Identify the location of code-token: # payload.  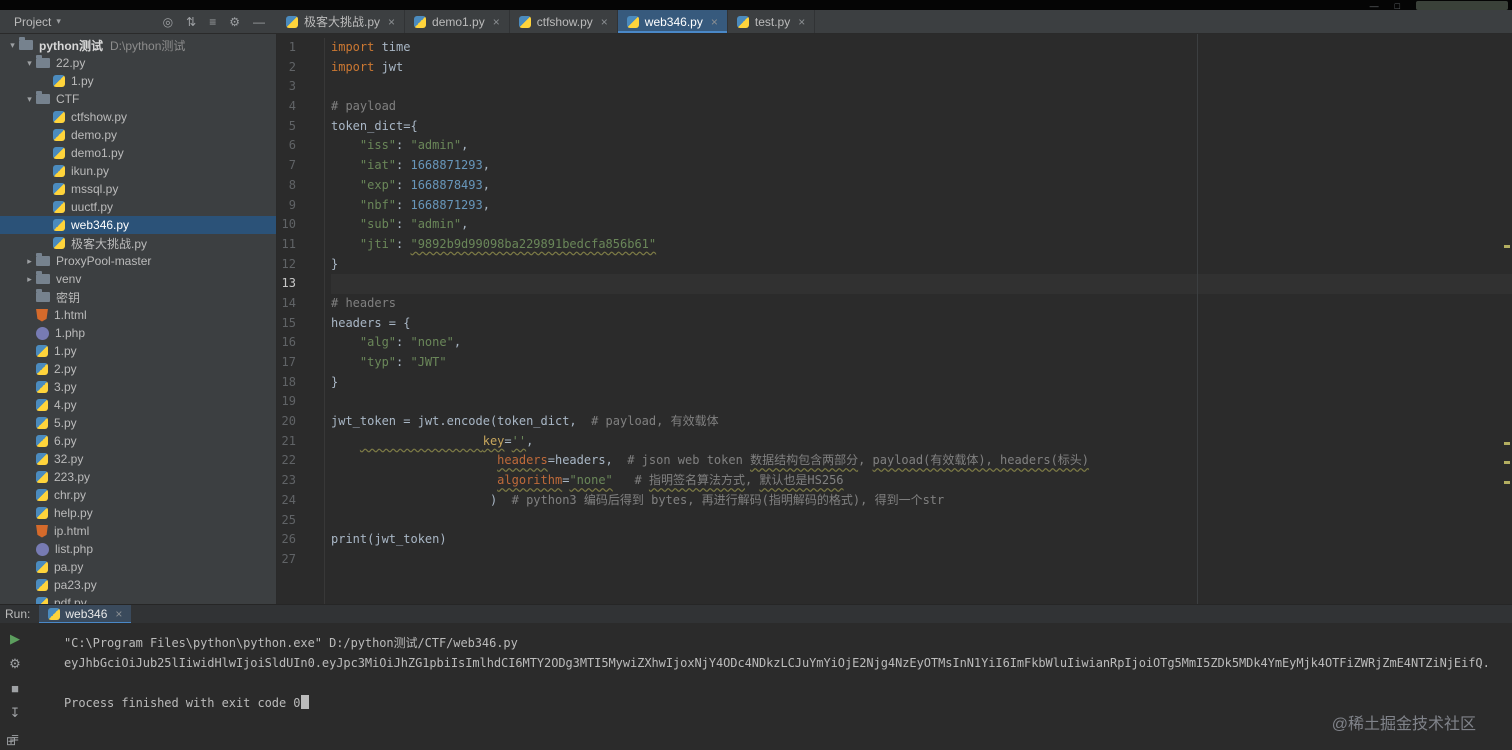
(364, 106).